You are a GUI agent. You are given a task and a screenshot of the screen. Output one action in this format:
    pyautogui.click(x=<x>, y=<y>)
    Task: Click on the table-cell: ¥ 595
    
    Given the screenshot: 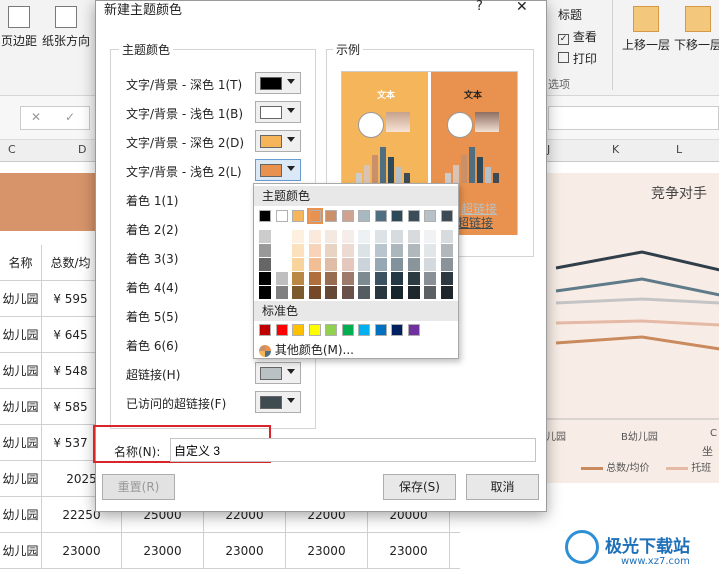 What is the action you would take?
    pyautogui.click(x=71, y=299)
    